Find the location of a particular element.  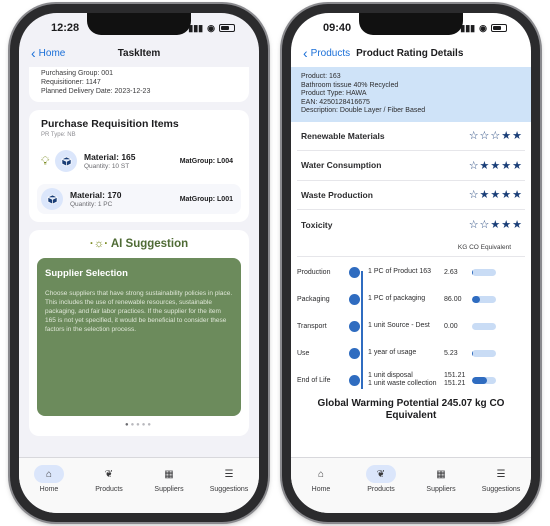

lifecycle-row: Use 1 year of usage 5.23 is located at coordinates (411, 353).